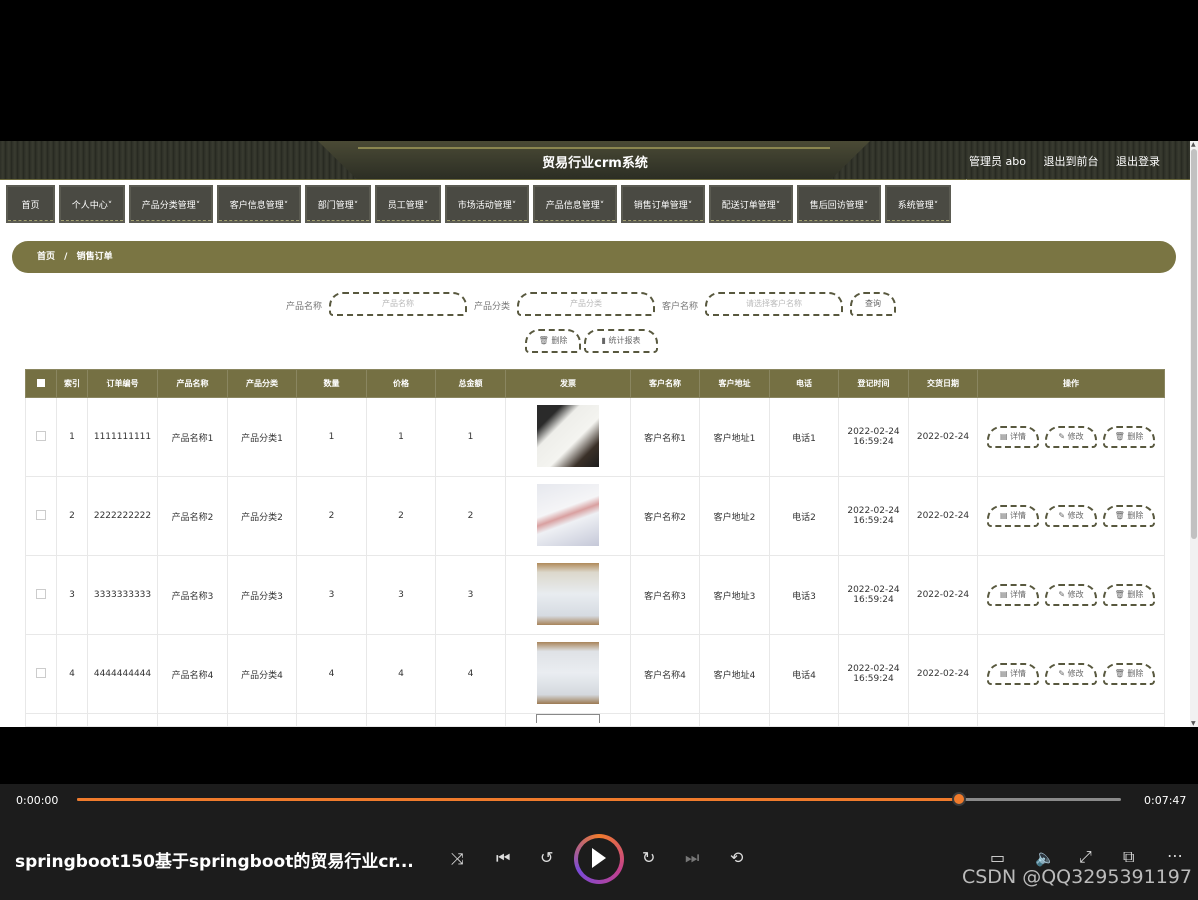 Image resolution: width=1198 pixels, height=900 pixels. I want to click on nav-item-sales-order: 销售订单管理˅, so click(663, 204).